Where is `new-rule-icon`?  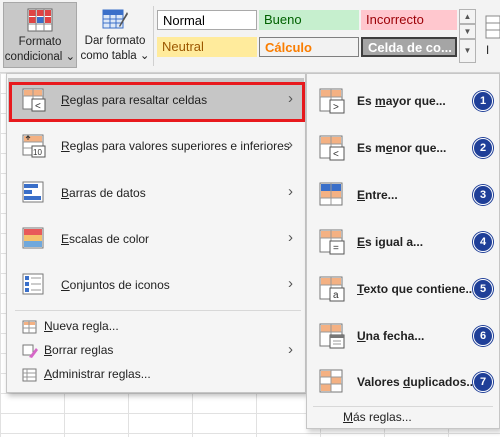 new-rule-icon is located at coordinates (29, 327).